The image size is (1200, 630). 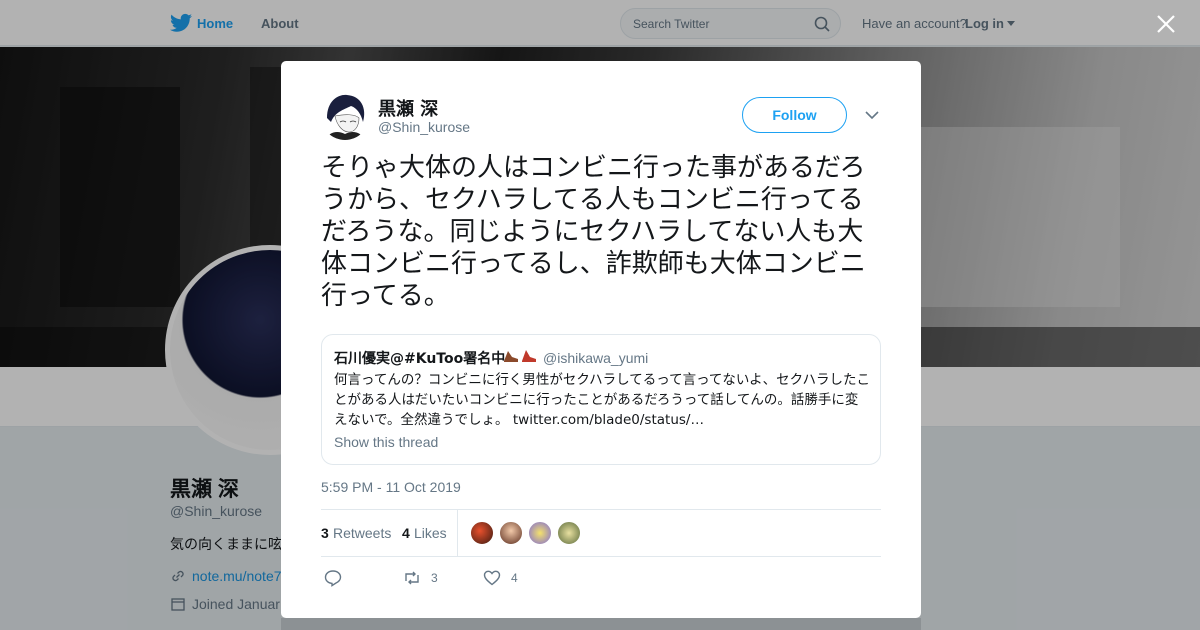 What do you see at coordinates (412, 578) in the screenshot?
I see `retweet-icon` at bounding box center [412, 578].